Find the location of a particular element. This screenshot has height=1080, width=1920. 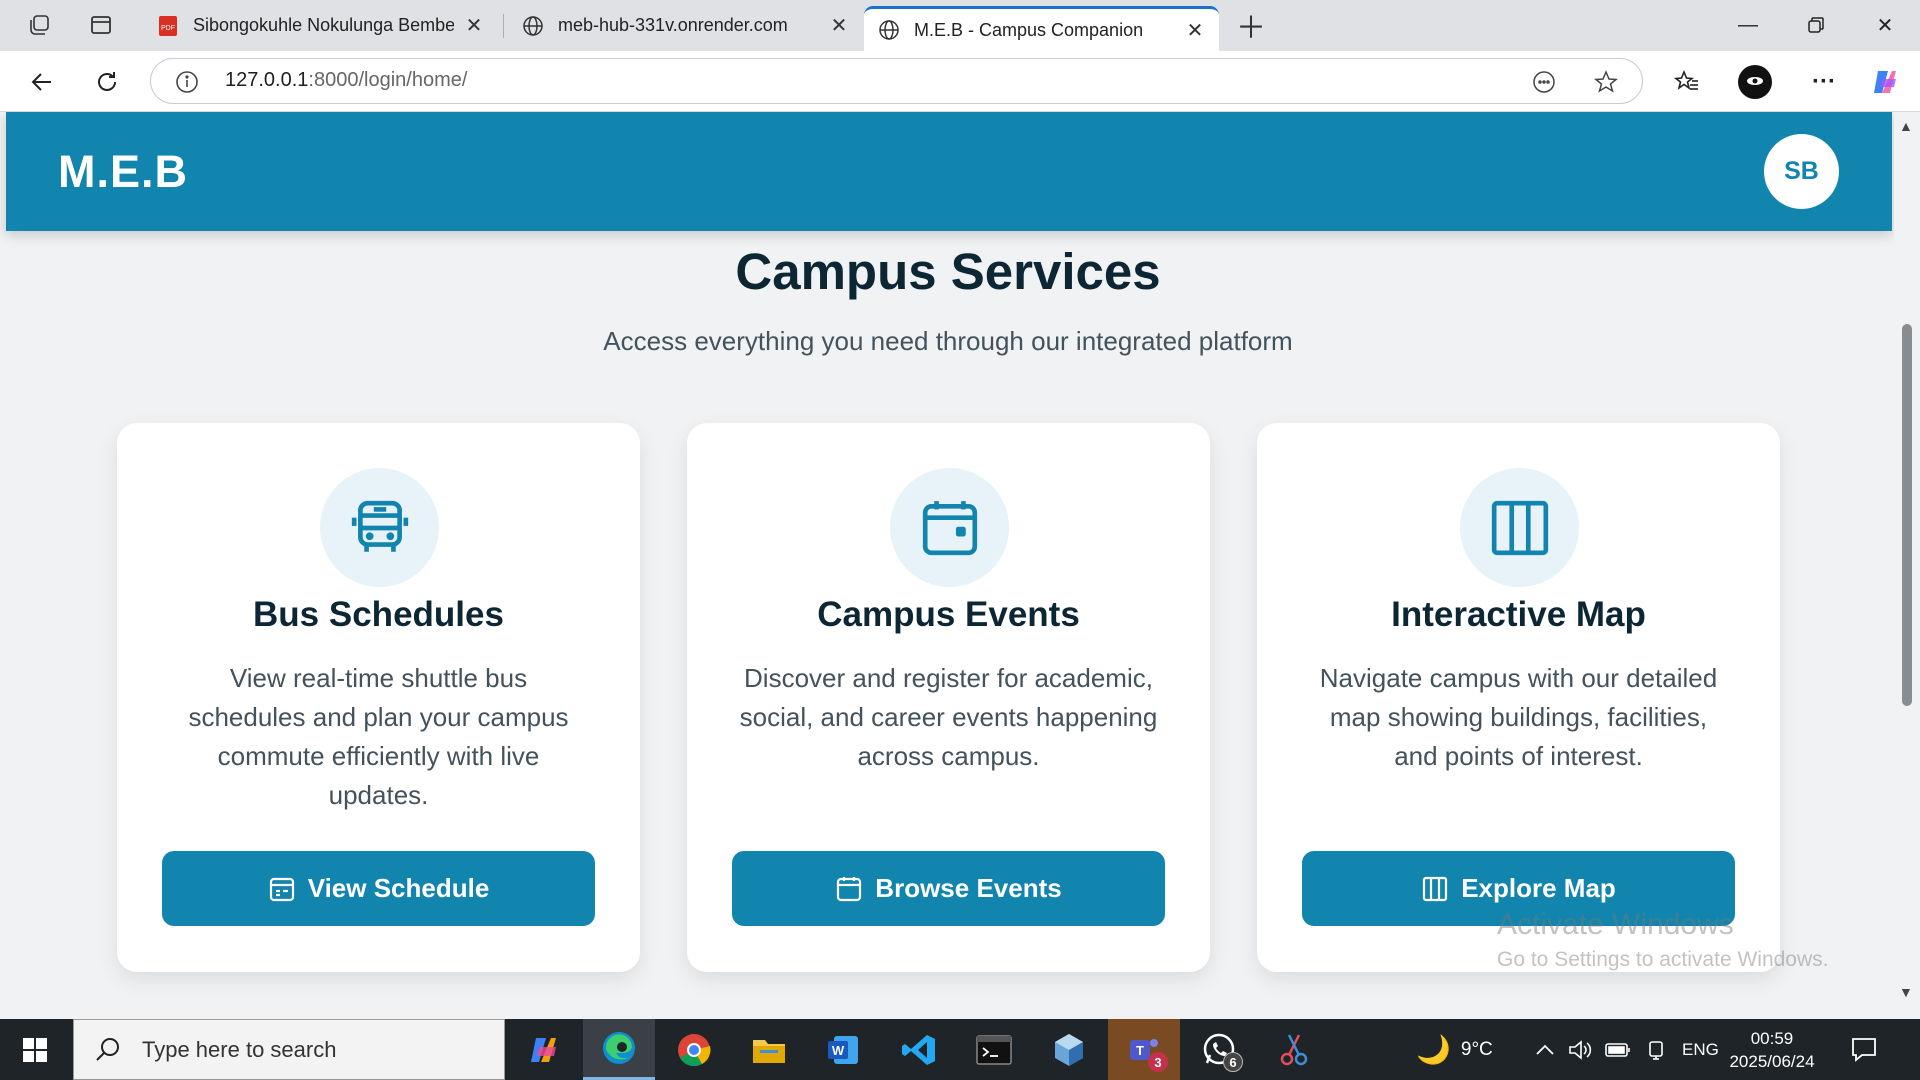

scroll-up-icon: ▲ is located at coordinates (1906, 126).